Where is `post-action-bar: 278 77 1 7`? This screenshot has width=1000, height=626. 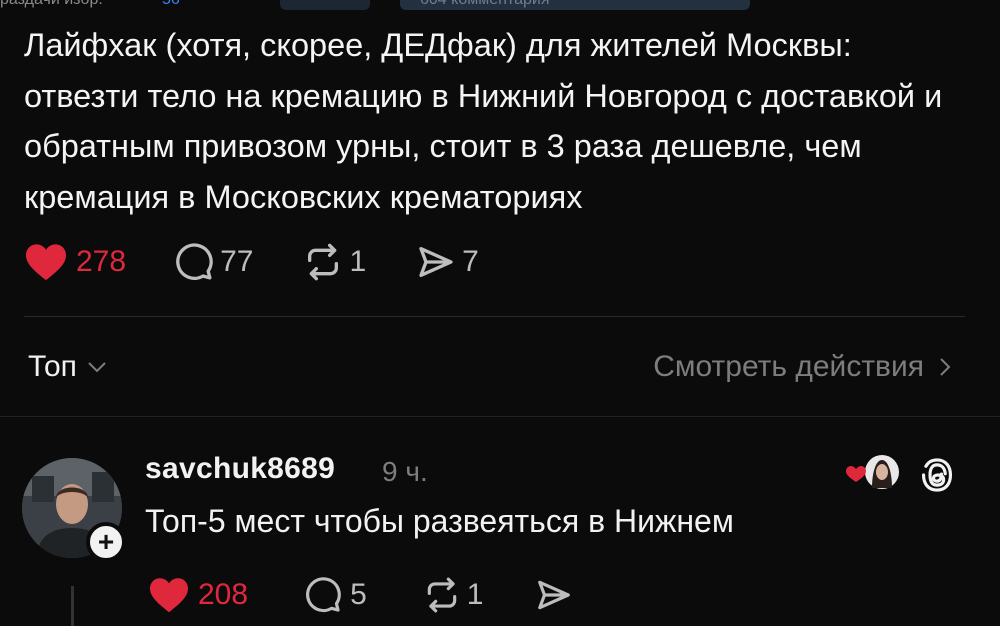 post-action-bar: 278 77 1 7 is located at coordinates (251, 262).